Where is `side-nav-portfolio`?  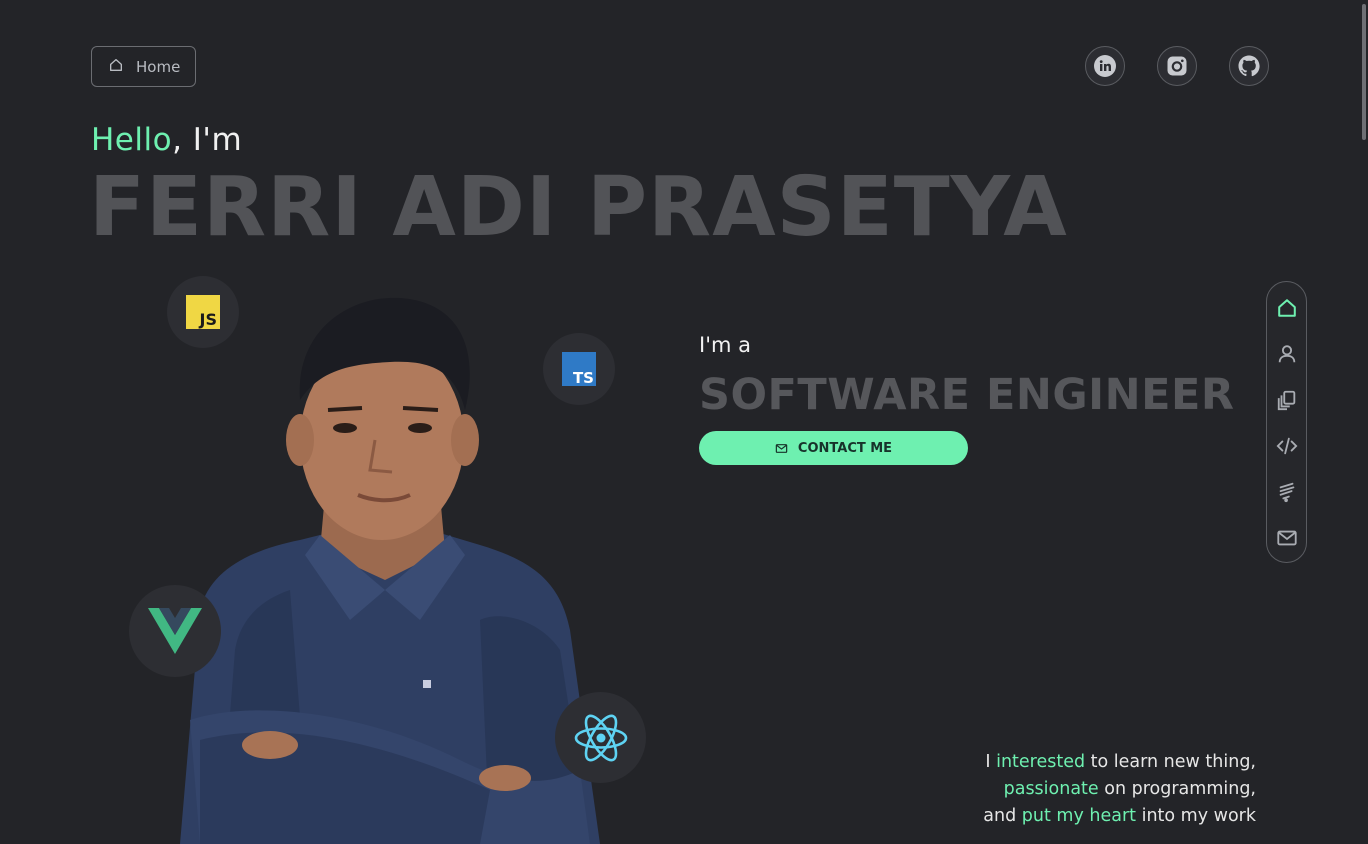 side-nav-portfolio is located at coordinates (1287, 400).